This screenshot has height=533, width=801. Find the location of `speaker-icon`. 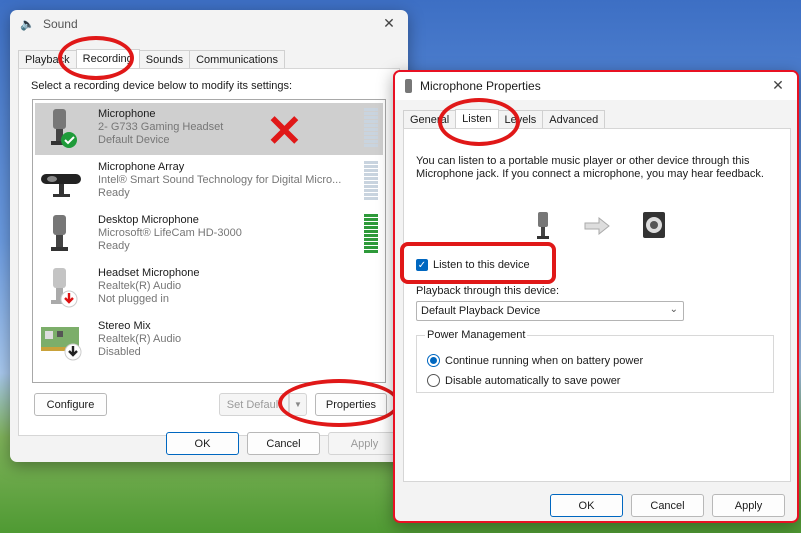

speaker-icon is located at coordinates (654, 225).